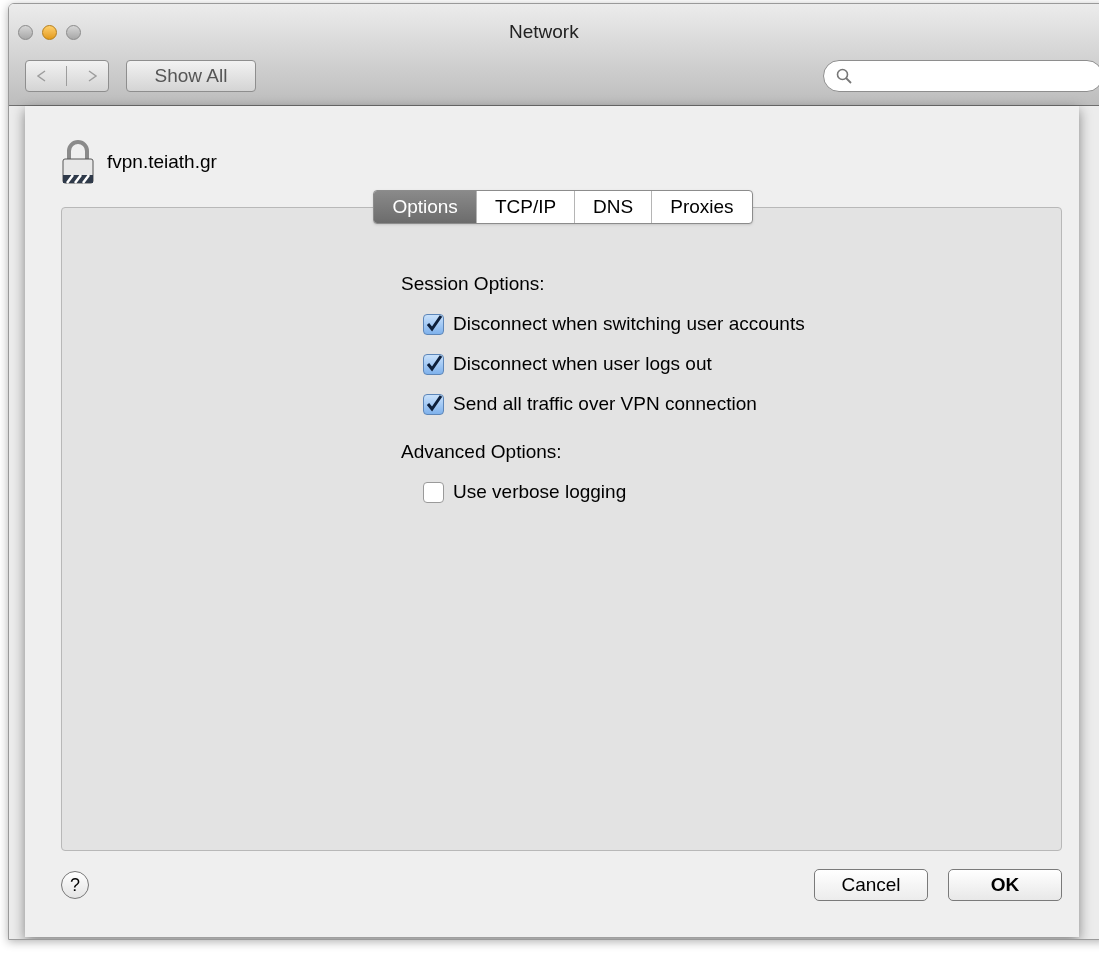 This screenshot has height=964, width=1099. Describe the element at coordinates (67, 76) in the screenshot. I see `back-forward-buttons` at that location.